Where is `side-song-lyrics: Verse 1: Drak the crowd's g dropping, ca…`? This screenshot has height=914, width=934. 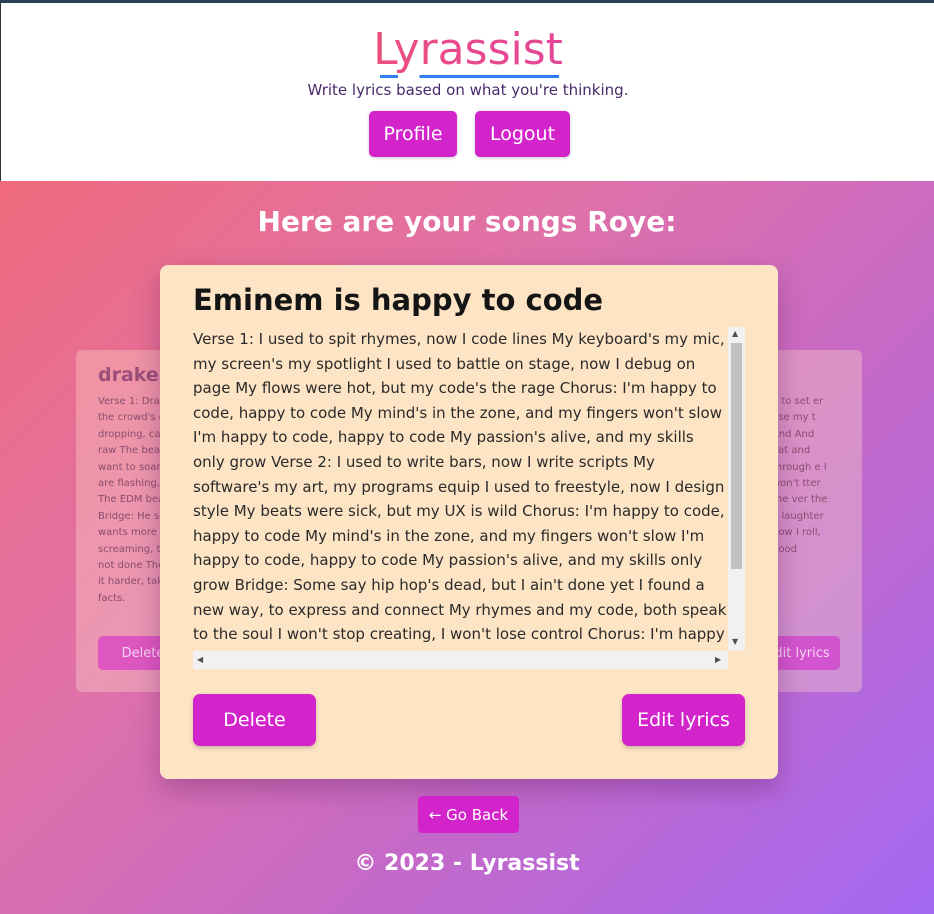 side-song-lyrics: Verse 1: Drak the crowd's g dropping, ca… is located at coordinates (132, 499).